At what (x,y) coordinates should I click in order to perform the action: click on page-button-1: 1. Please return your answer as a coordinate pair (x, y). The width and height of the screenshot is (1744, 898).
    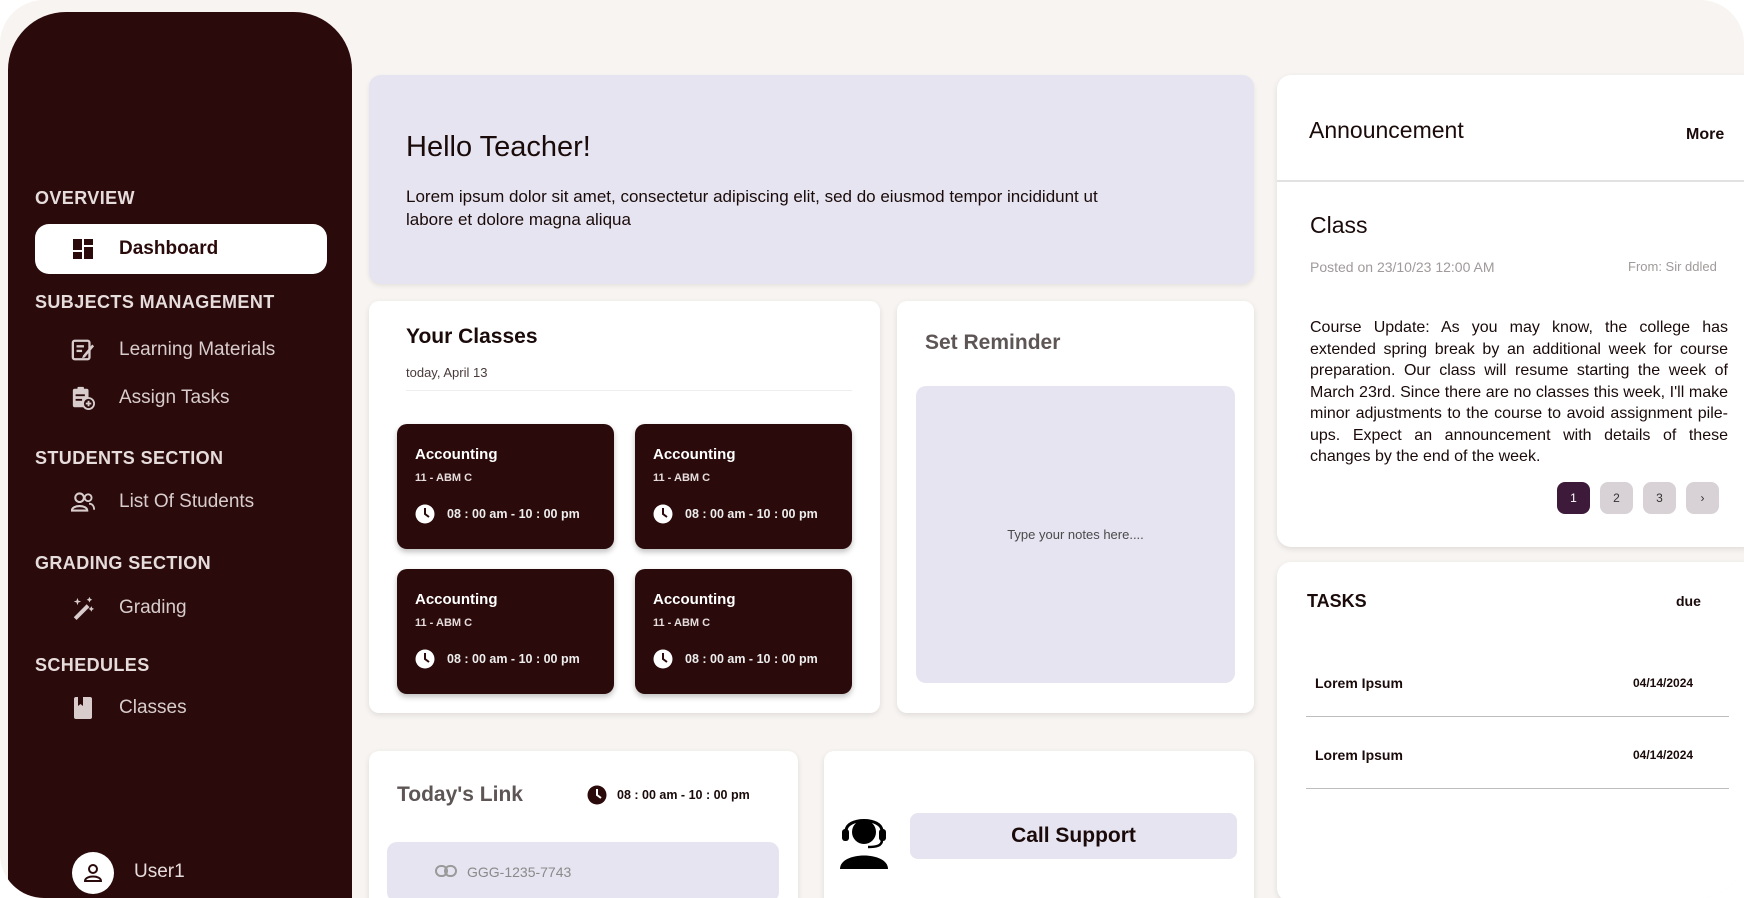
    Looking at the image, I should click on (1573, 498).